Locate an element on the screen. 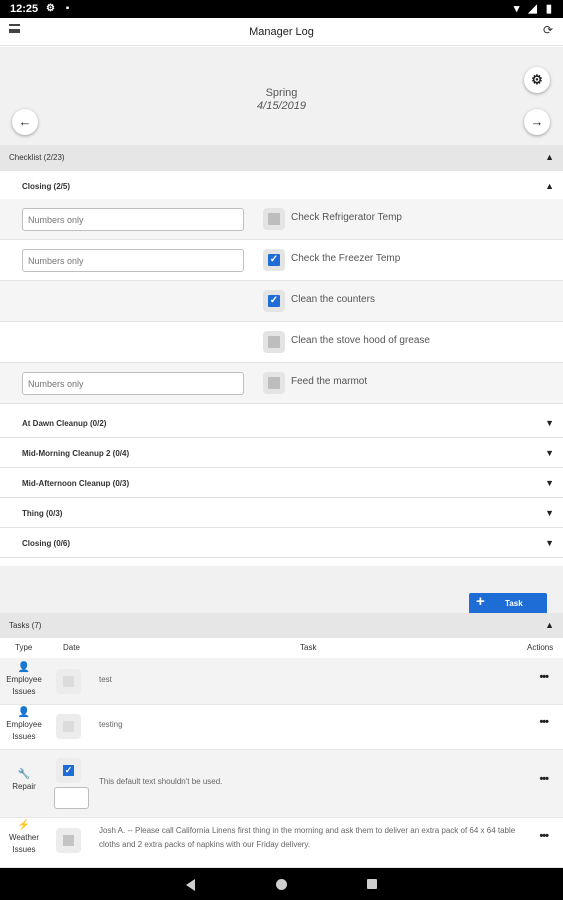 The width and height of the screenshot is (563, 900). app-bar: Manager Log ⟳ is located at coordinates (281, 32).